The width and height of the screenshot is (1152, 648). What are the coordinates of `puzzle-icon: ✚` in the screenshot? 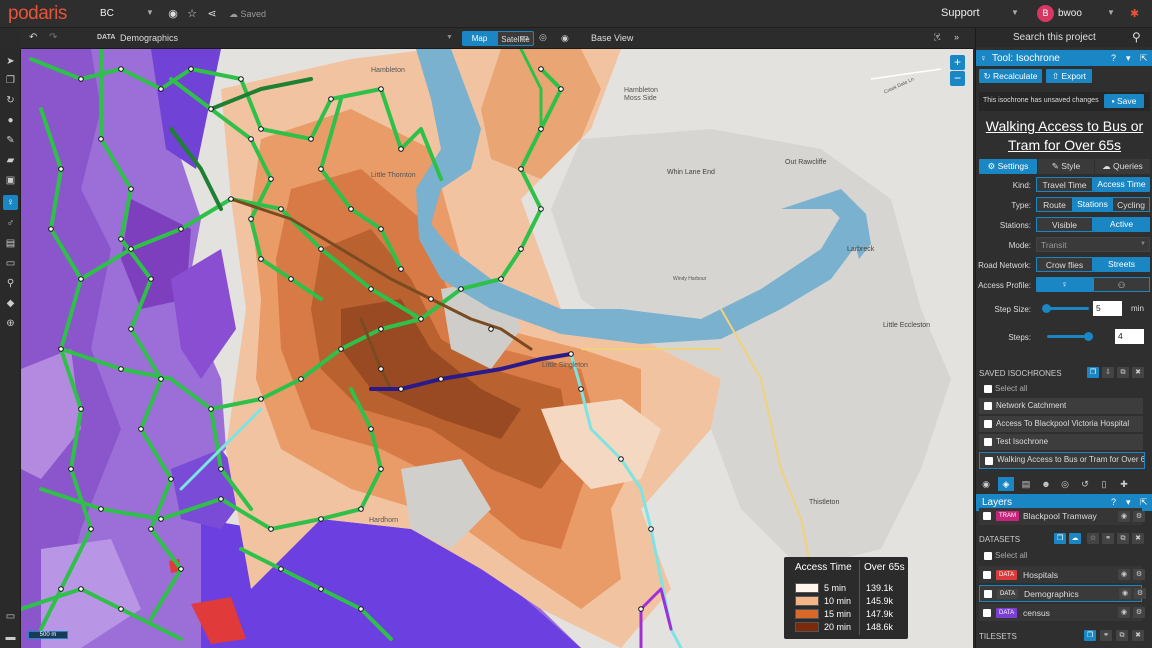 It's located at (1124, 484).